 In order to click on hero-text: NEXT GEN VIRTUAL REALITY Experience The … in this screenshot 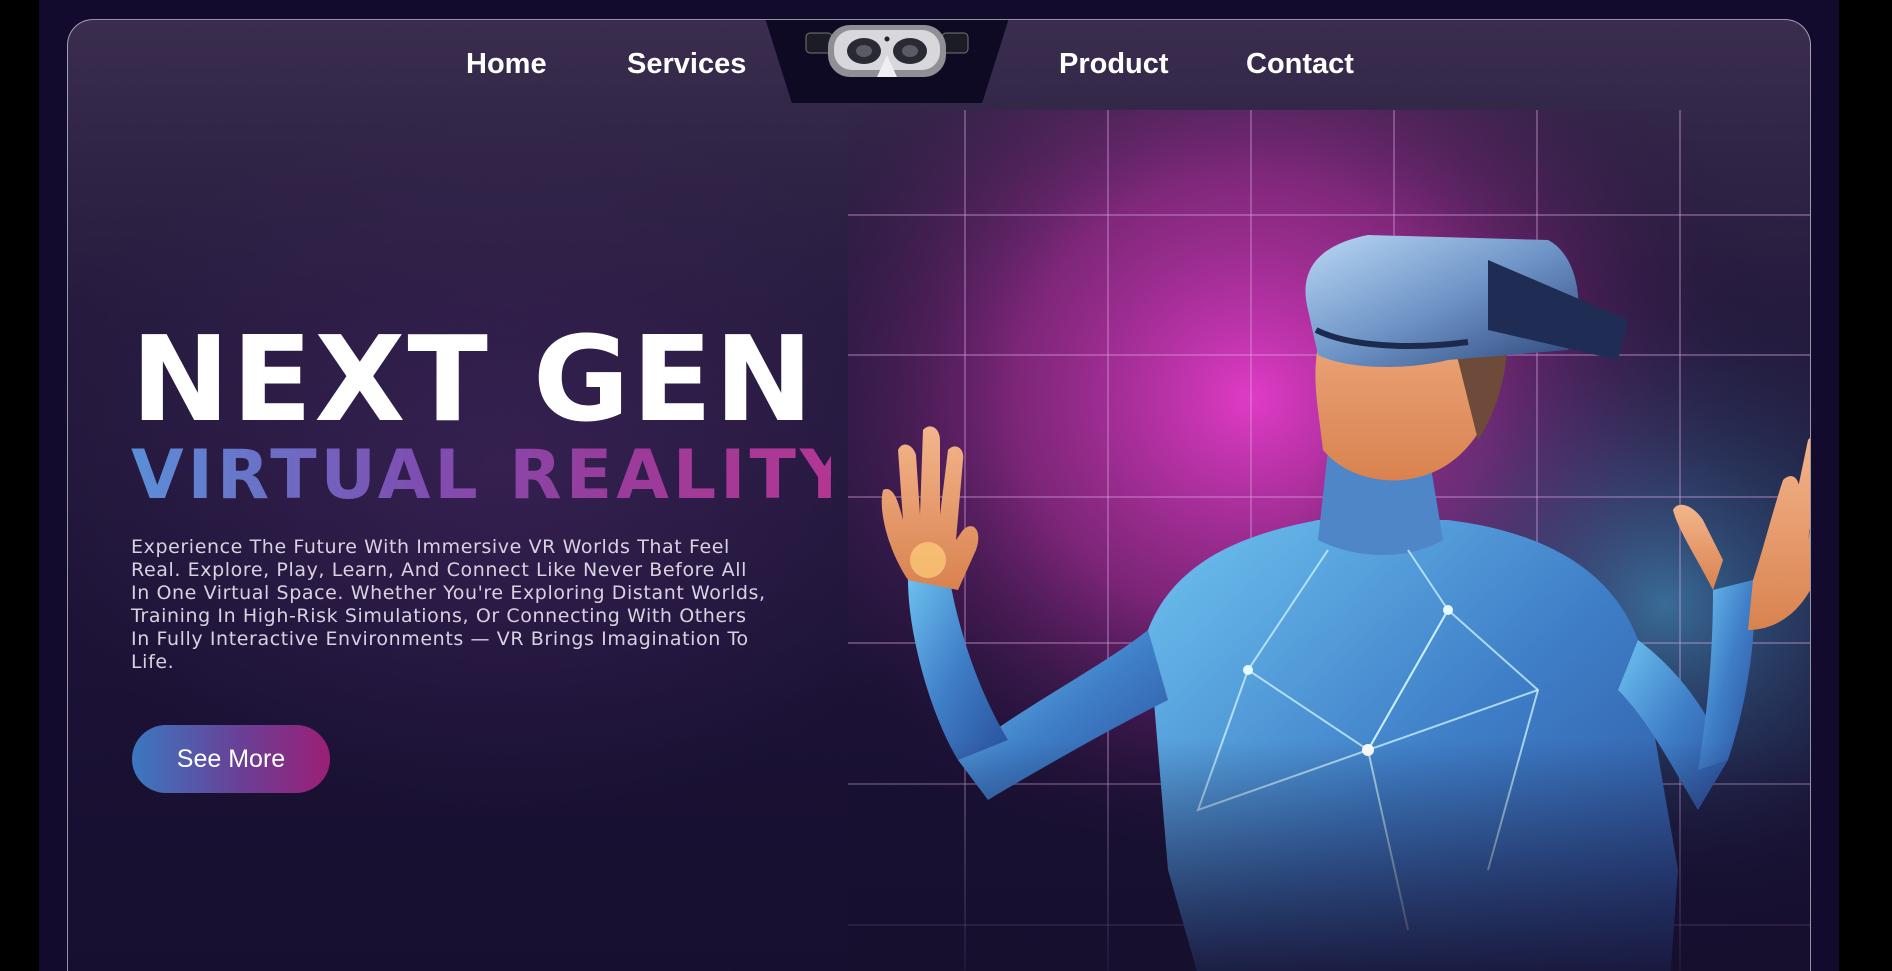, I will do `click(492, 492)`.